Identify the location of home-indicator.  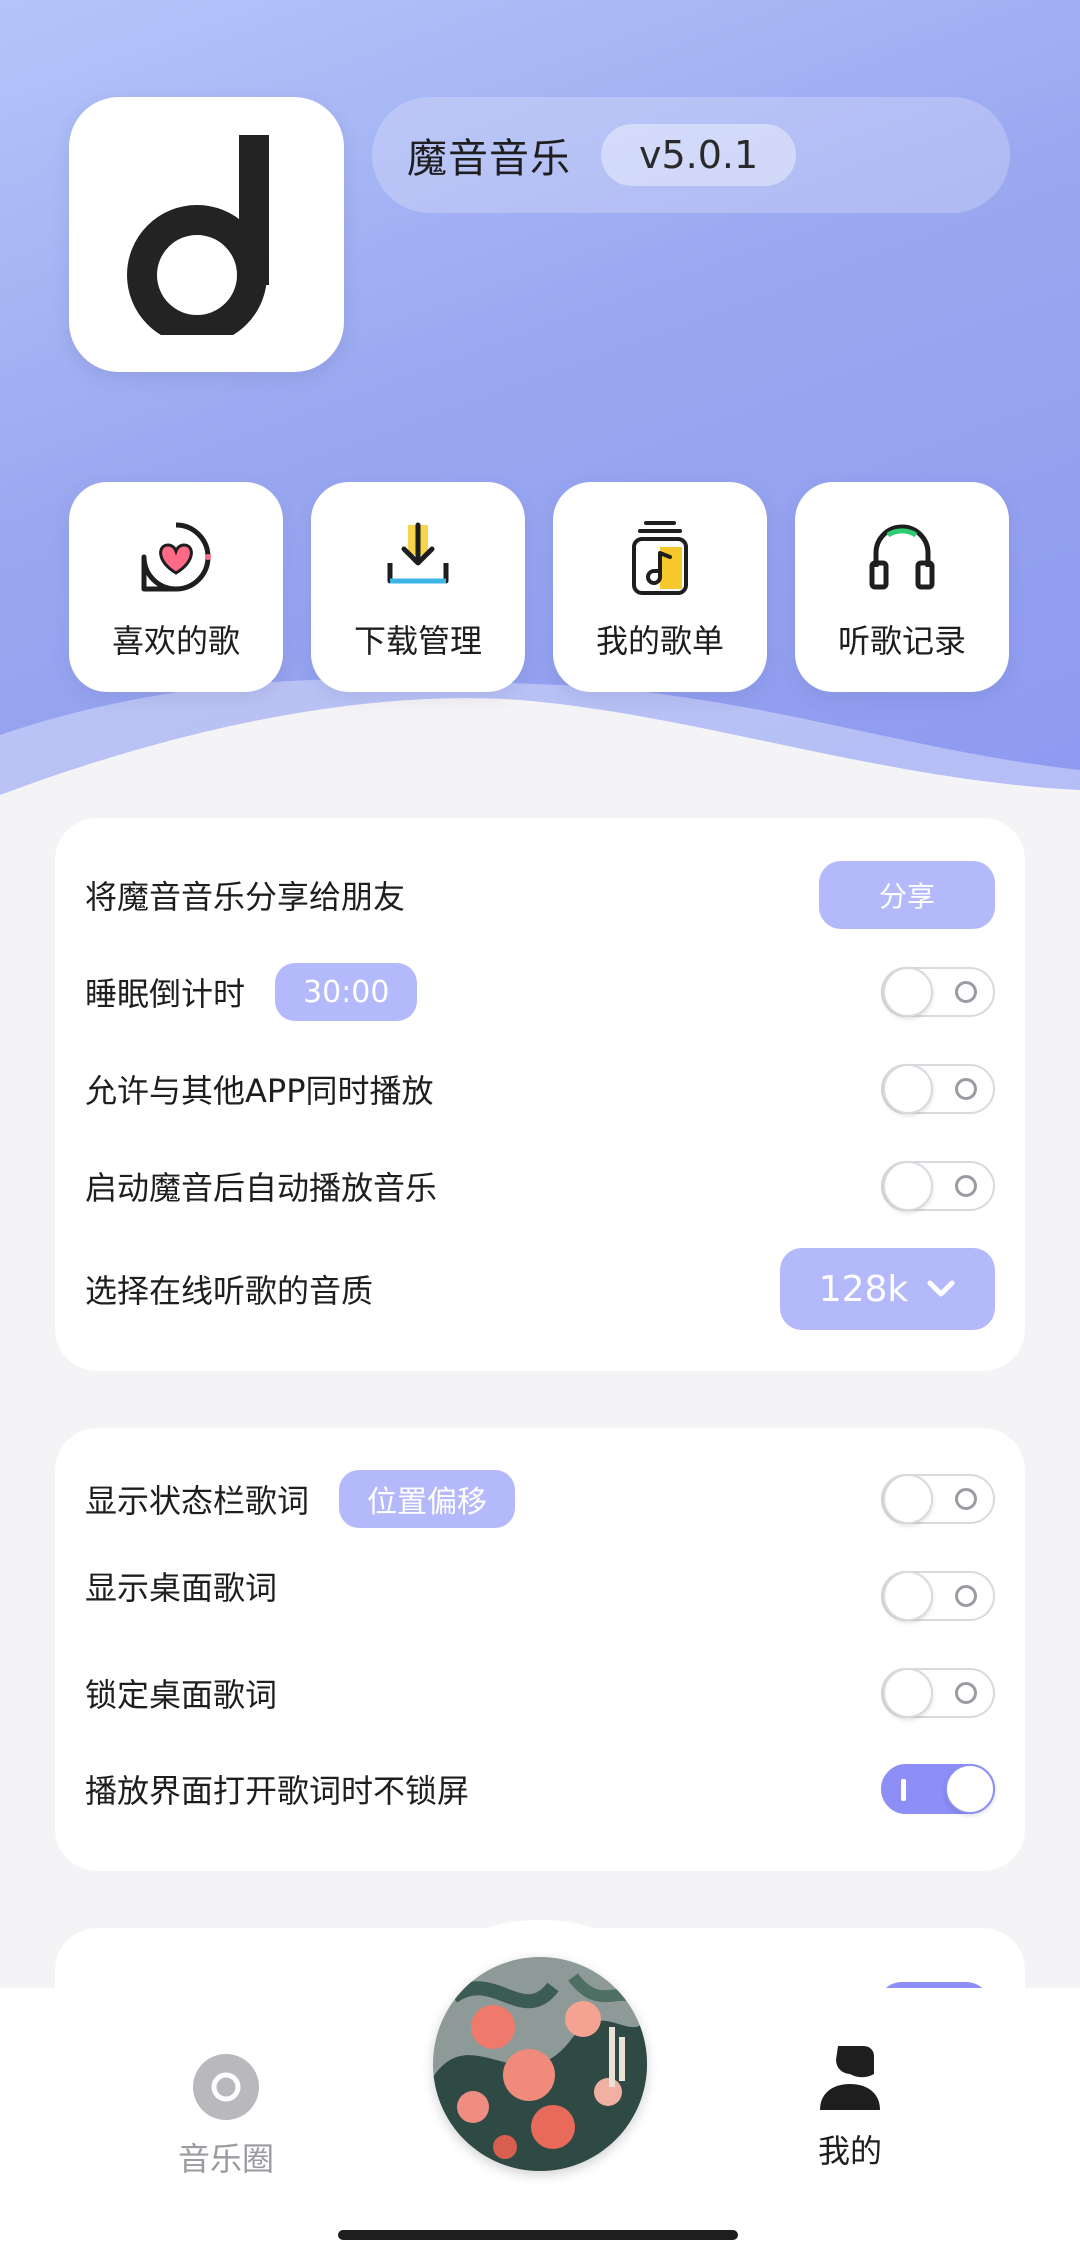
(538, 2235).